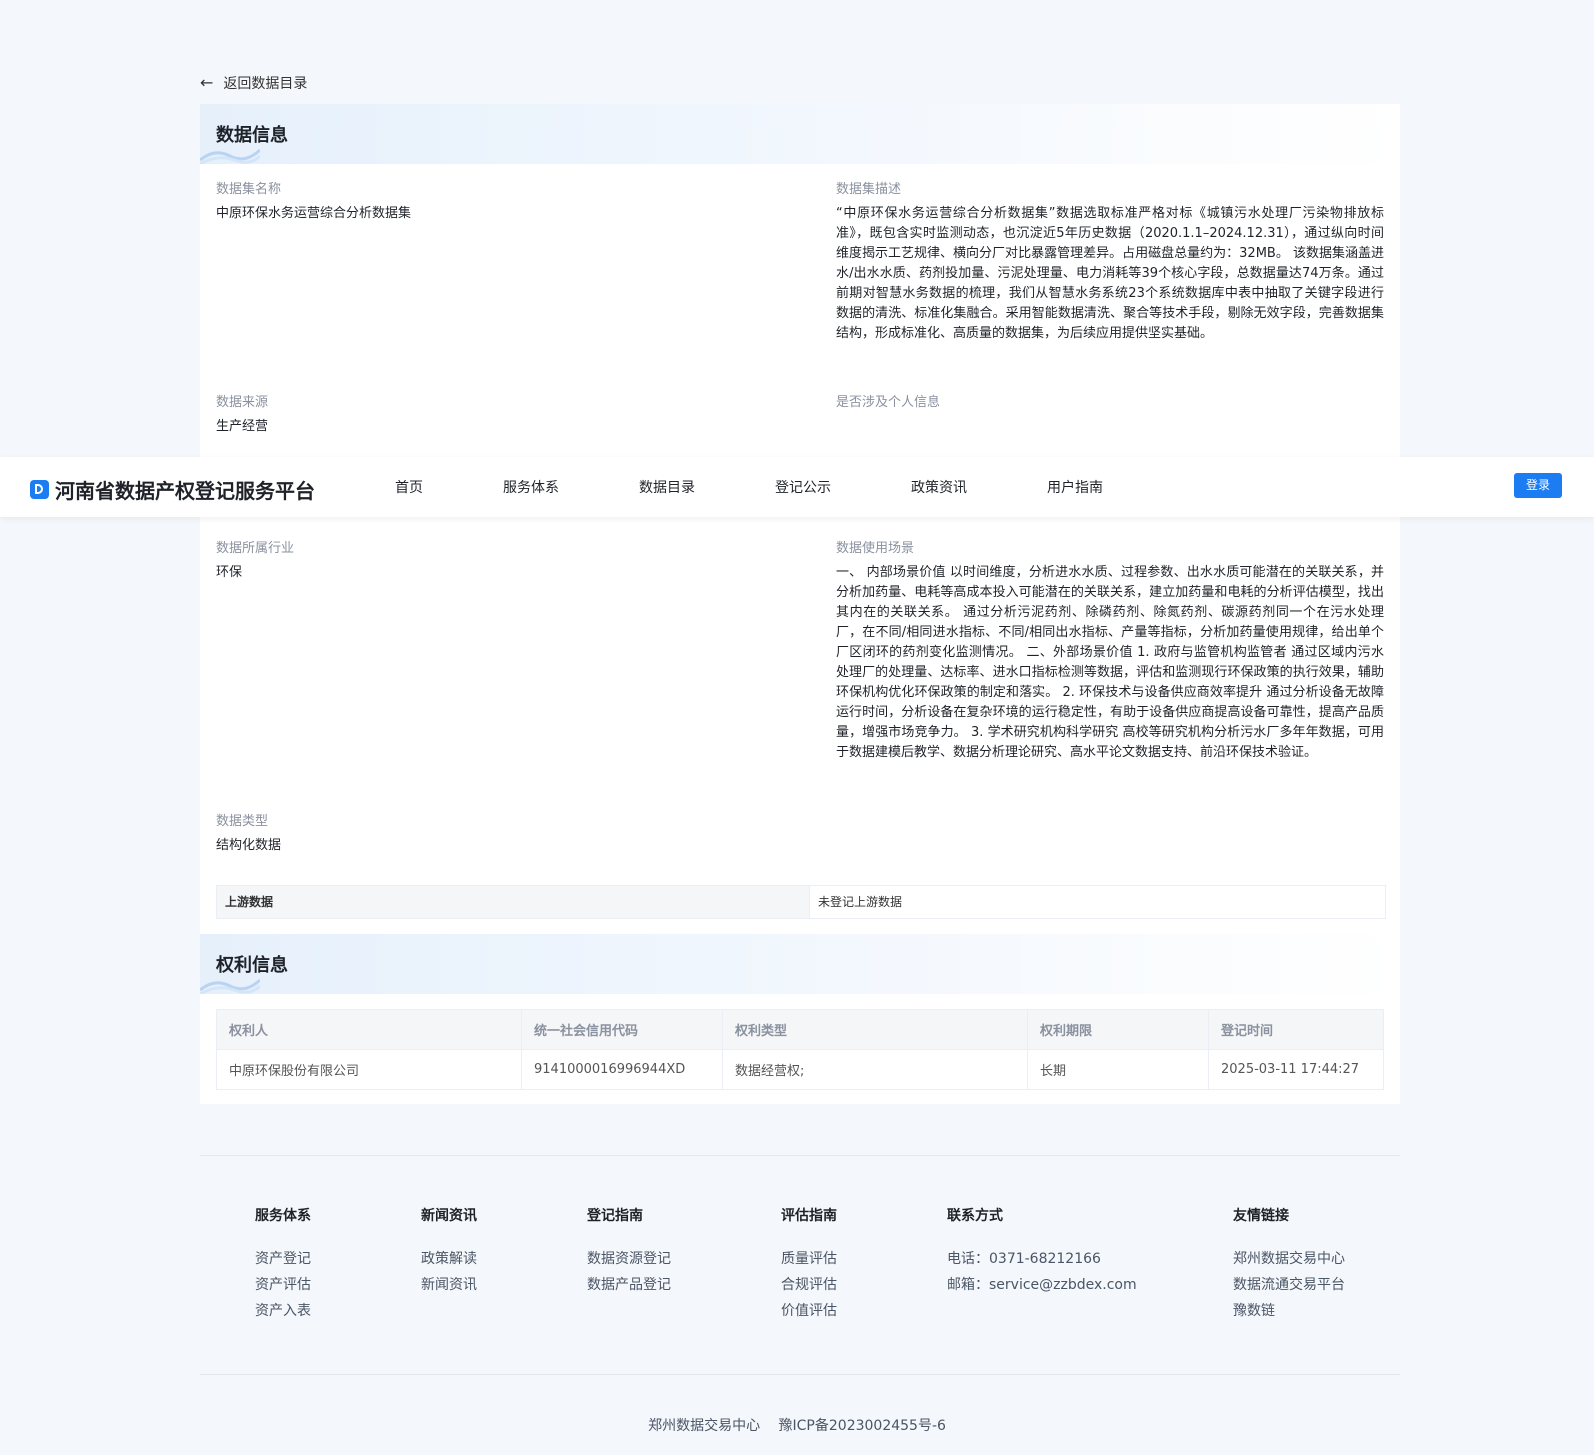 The height and width of the screenshot is (1455, 1594). Describe the element at coordinates (1538, 485) in the screenshot. I see `login-button: 登录` at that location.